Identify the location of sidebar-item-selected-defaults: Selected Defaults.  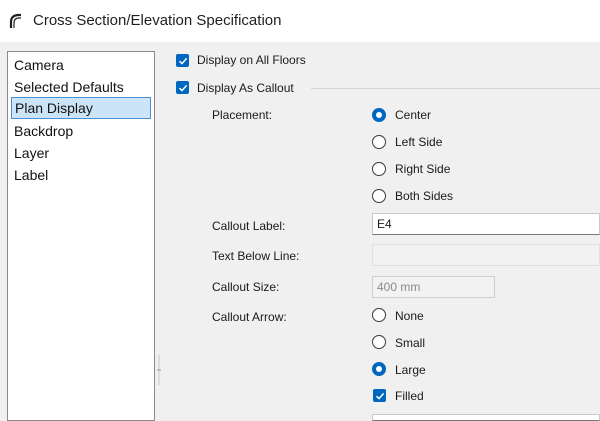
(82, 87).